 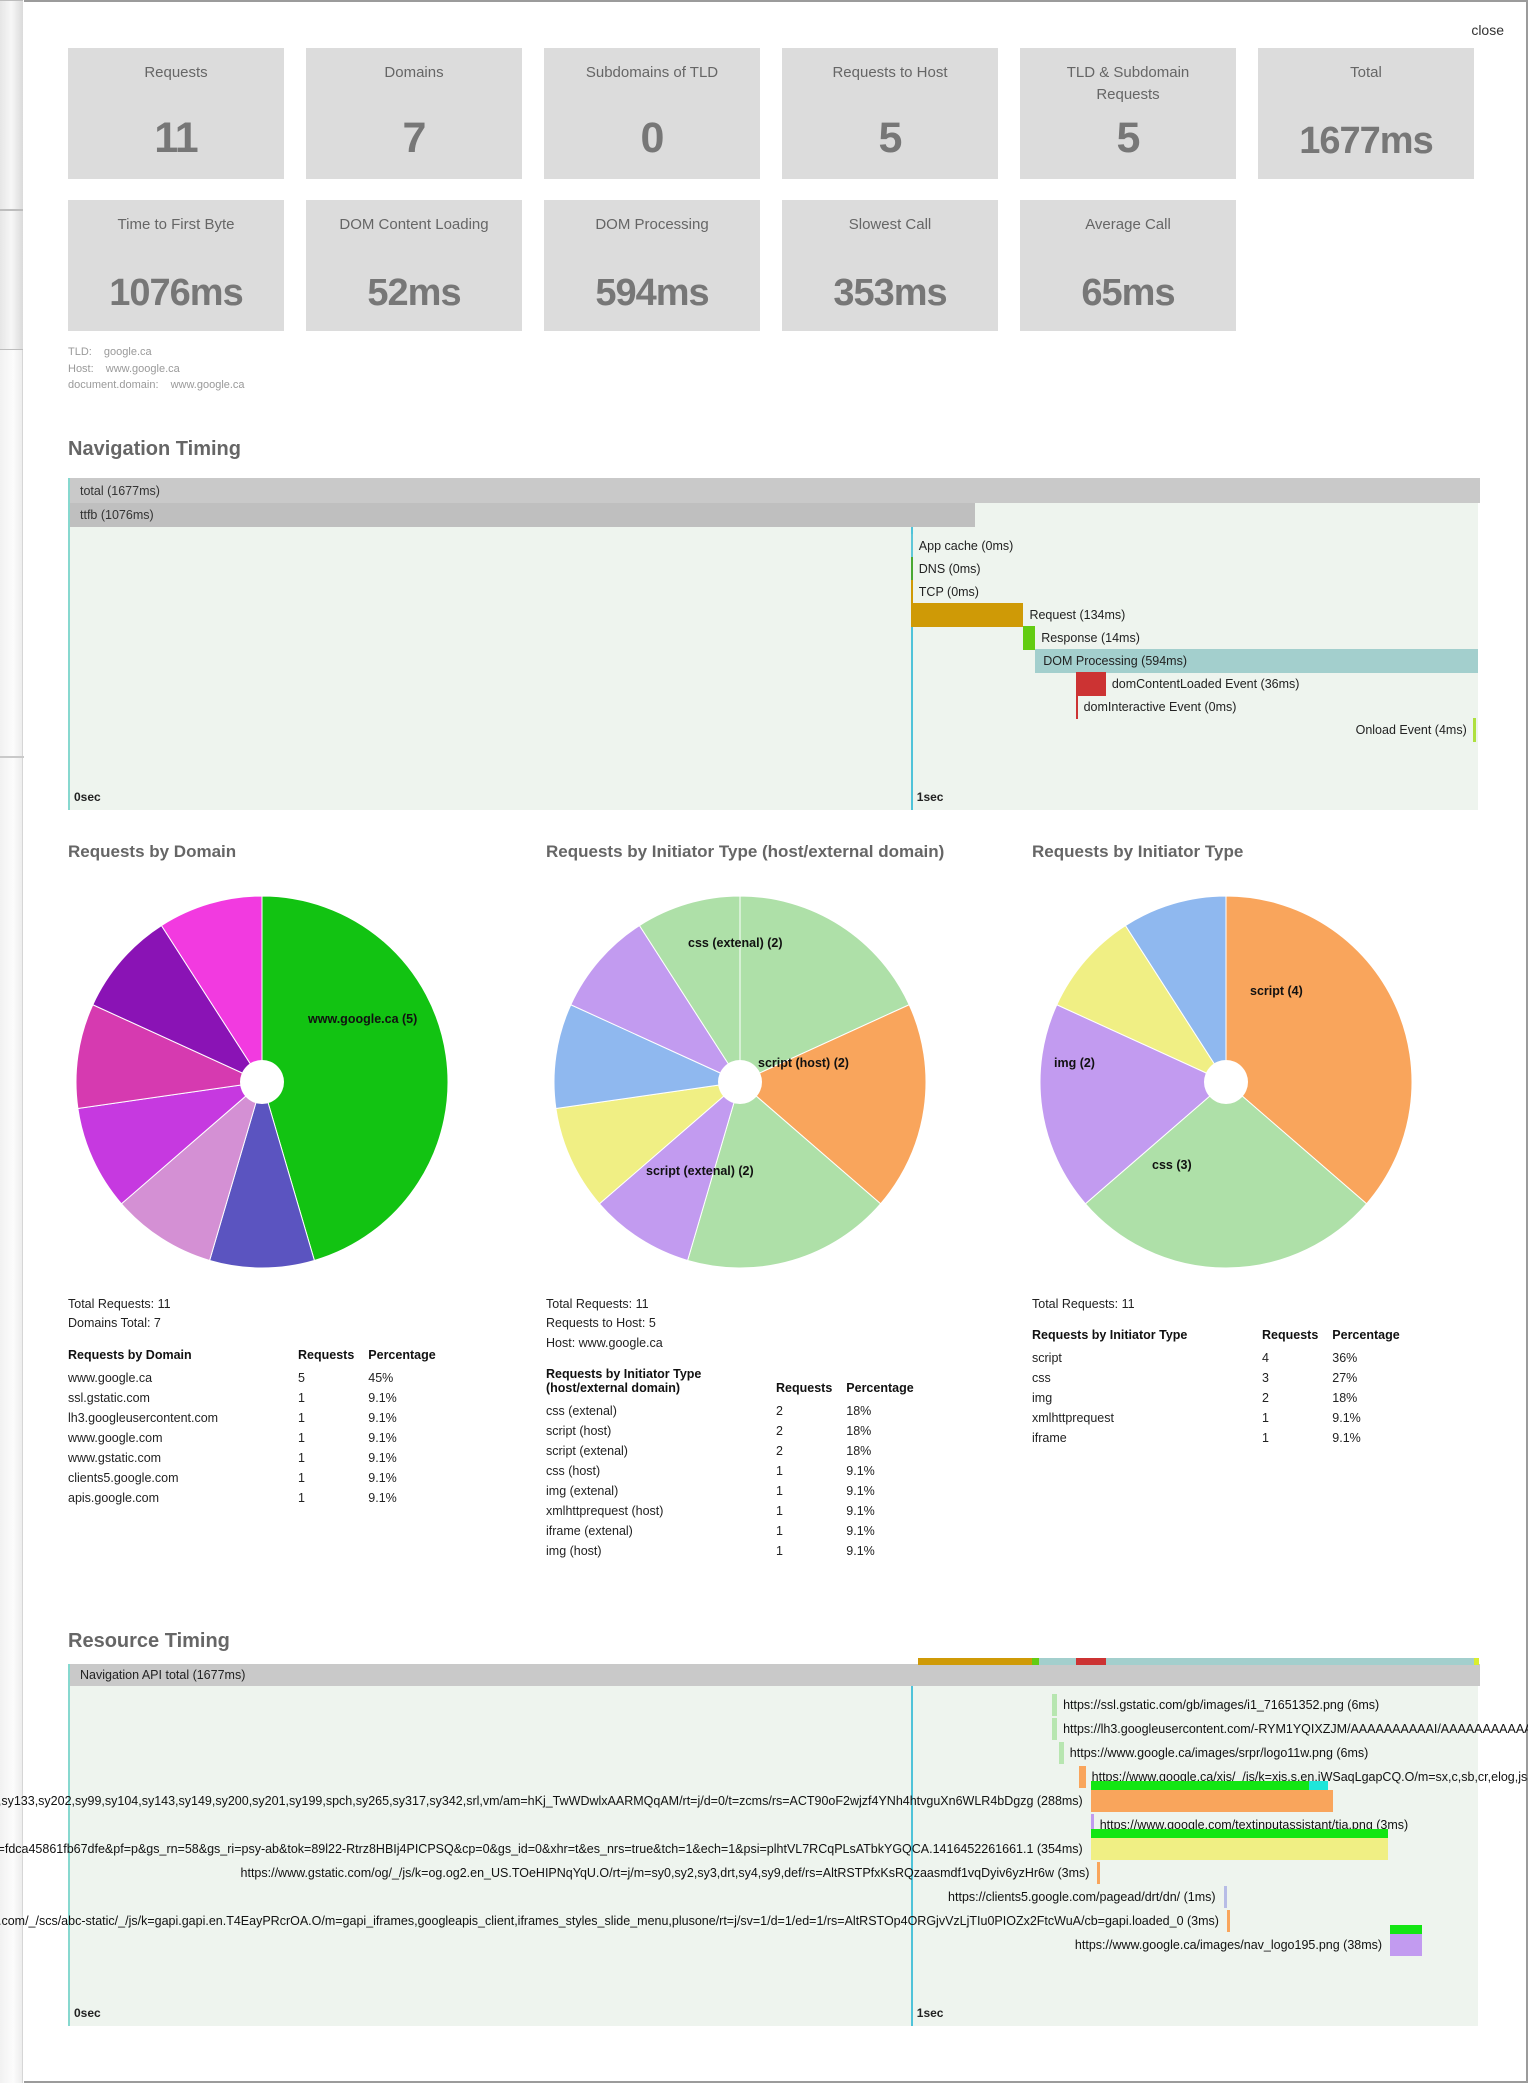 What do you see at coordinates (259, 1358) in the screenshot?
I see `table-header-row: Requests by Domain Requests Percentage` at bounding box center [259, 1358].